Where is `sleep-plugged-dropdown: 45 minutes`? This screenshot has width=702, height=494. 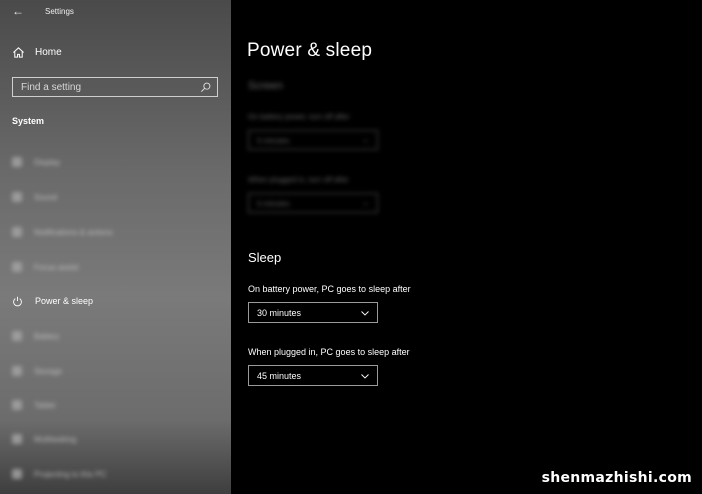
sleep-plugged-dropdown: 45 minutes is located at coordinates (313, 375).